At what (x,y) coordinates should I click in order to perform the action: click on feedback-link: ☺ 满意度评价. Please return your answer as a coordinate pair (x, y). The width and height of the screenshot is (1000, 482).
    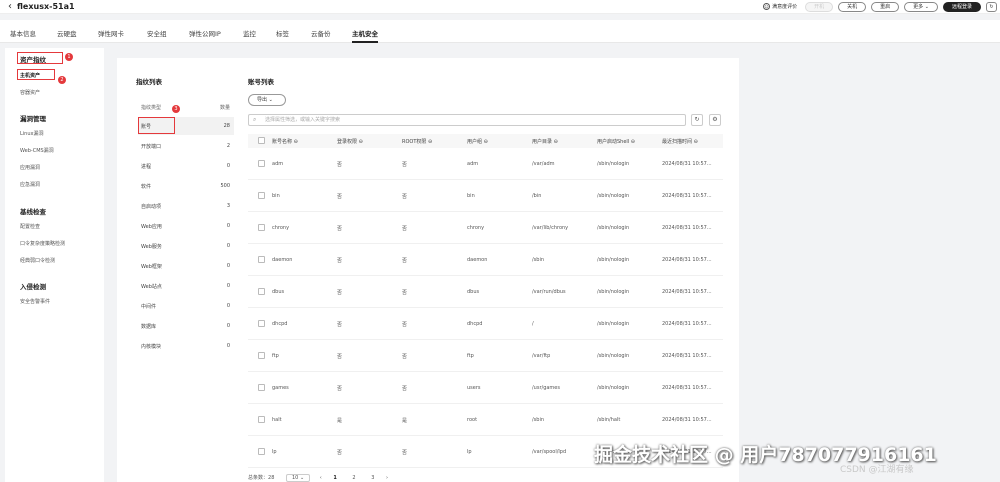
    Looking at the image, I should click on (780, 6).